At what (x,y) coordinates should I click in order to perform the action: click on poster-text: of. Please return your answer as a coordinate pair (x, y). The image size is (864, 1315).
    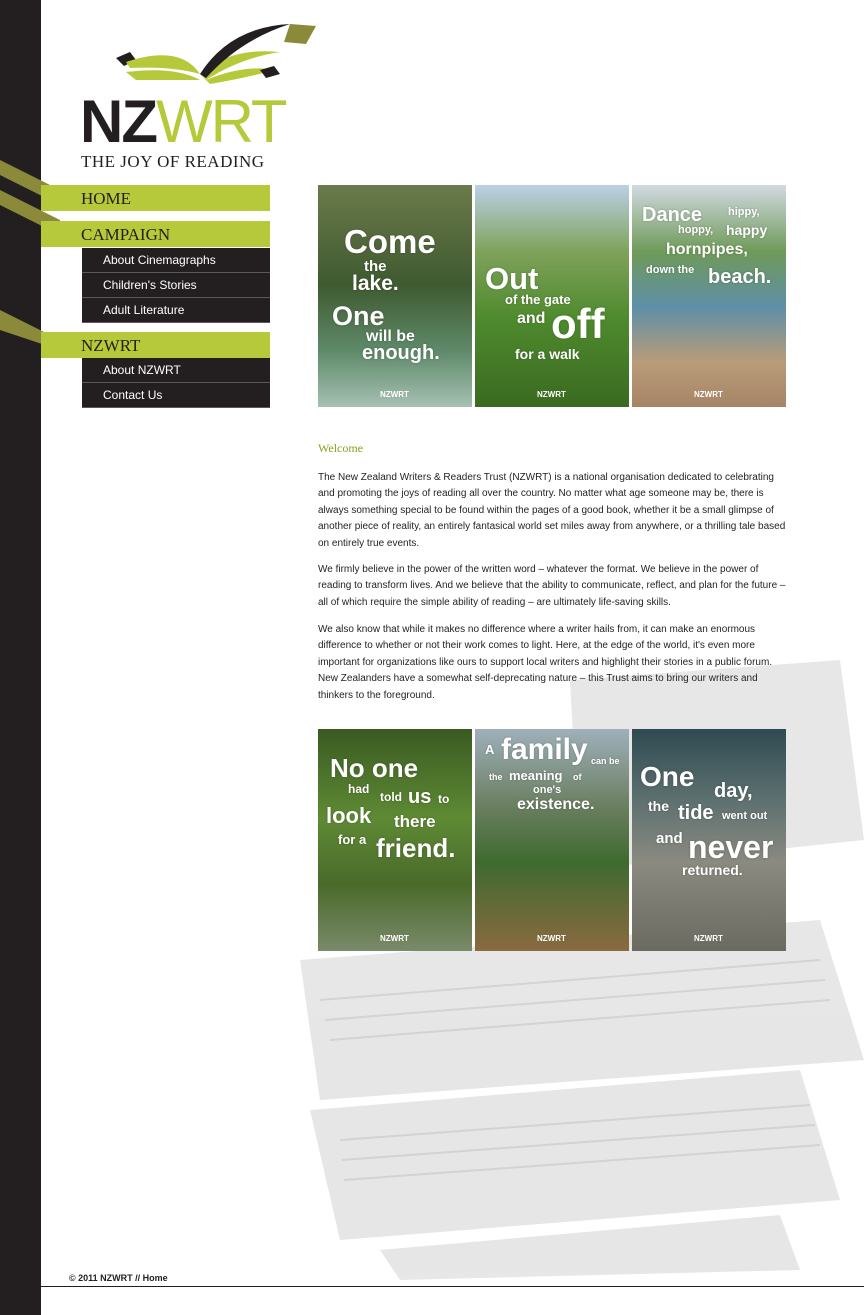
    Looking at the image, I should click on (577, 777).